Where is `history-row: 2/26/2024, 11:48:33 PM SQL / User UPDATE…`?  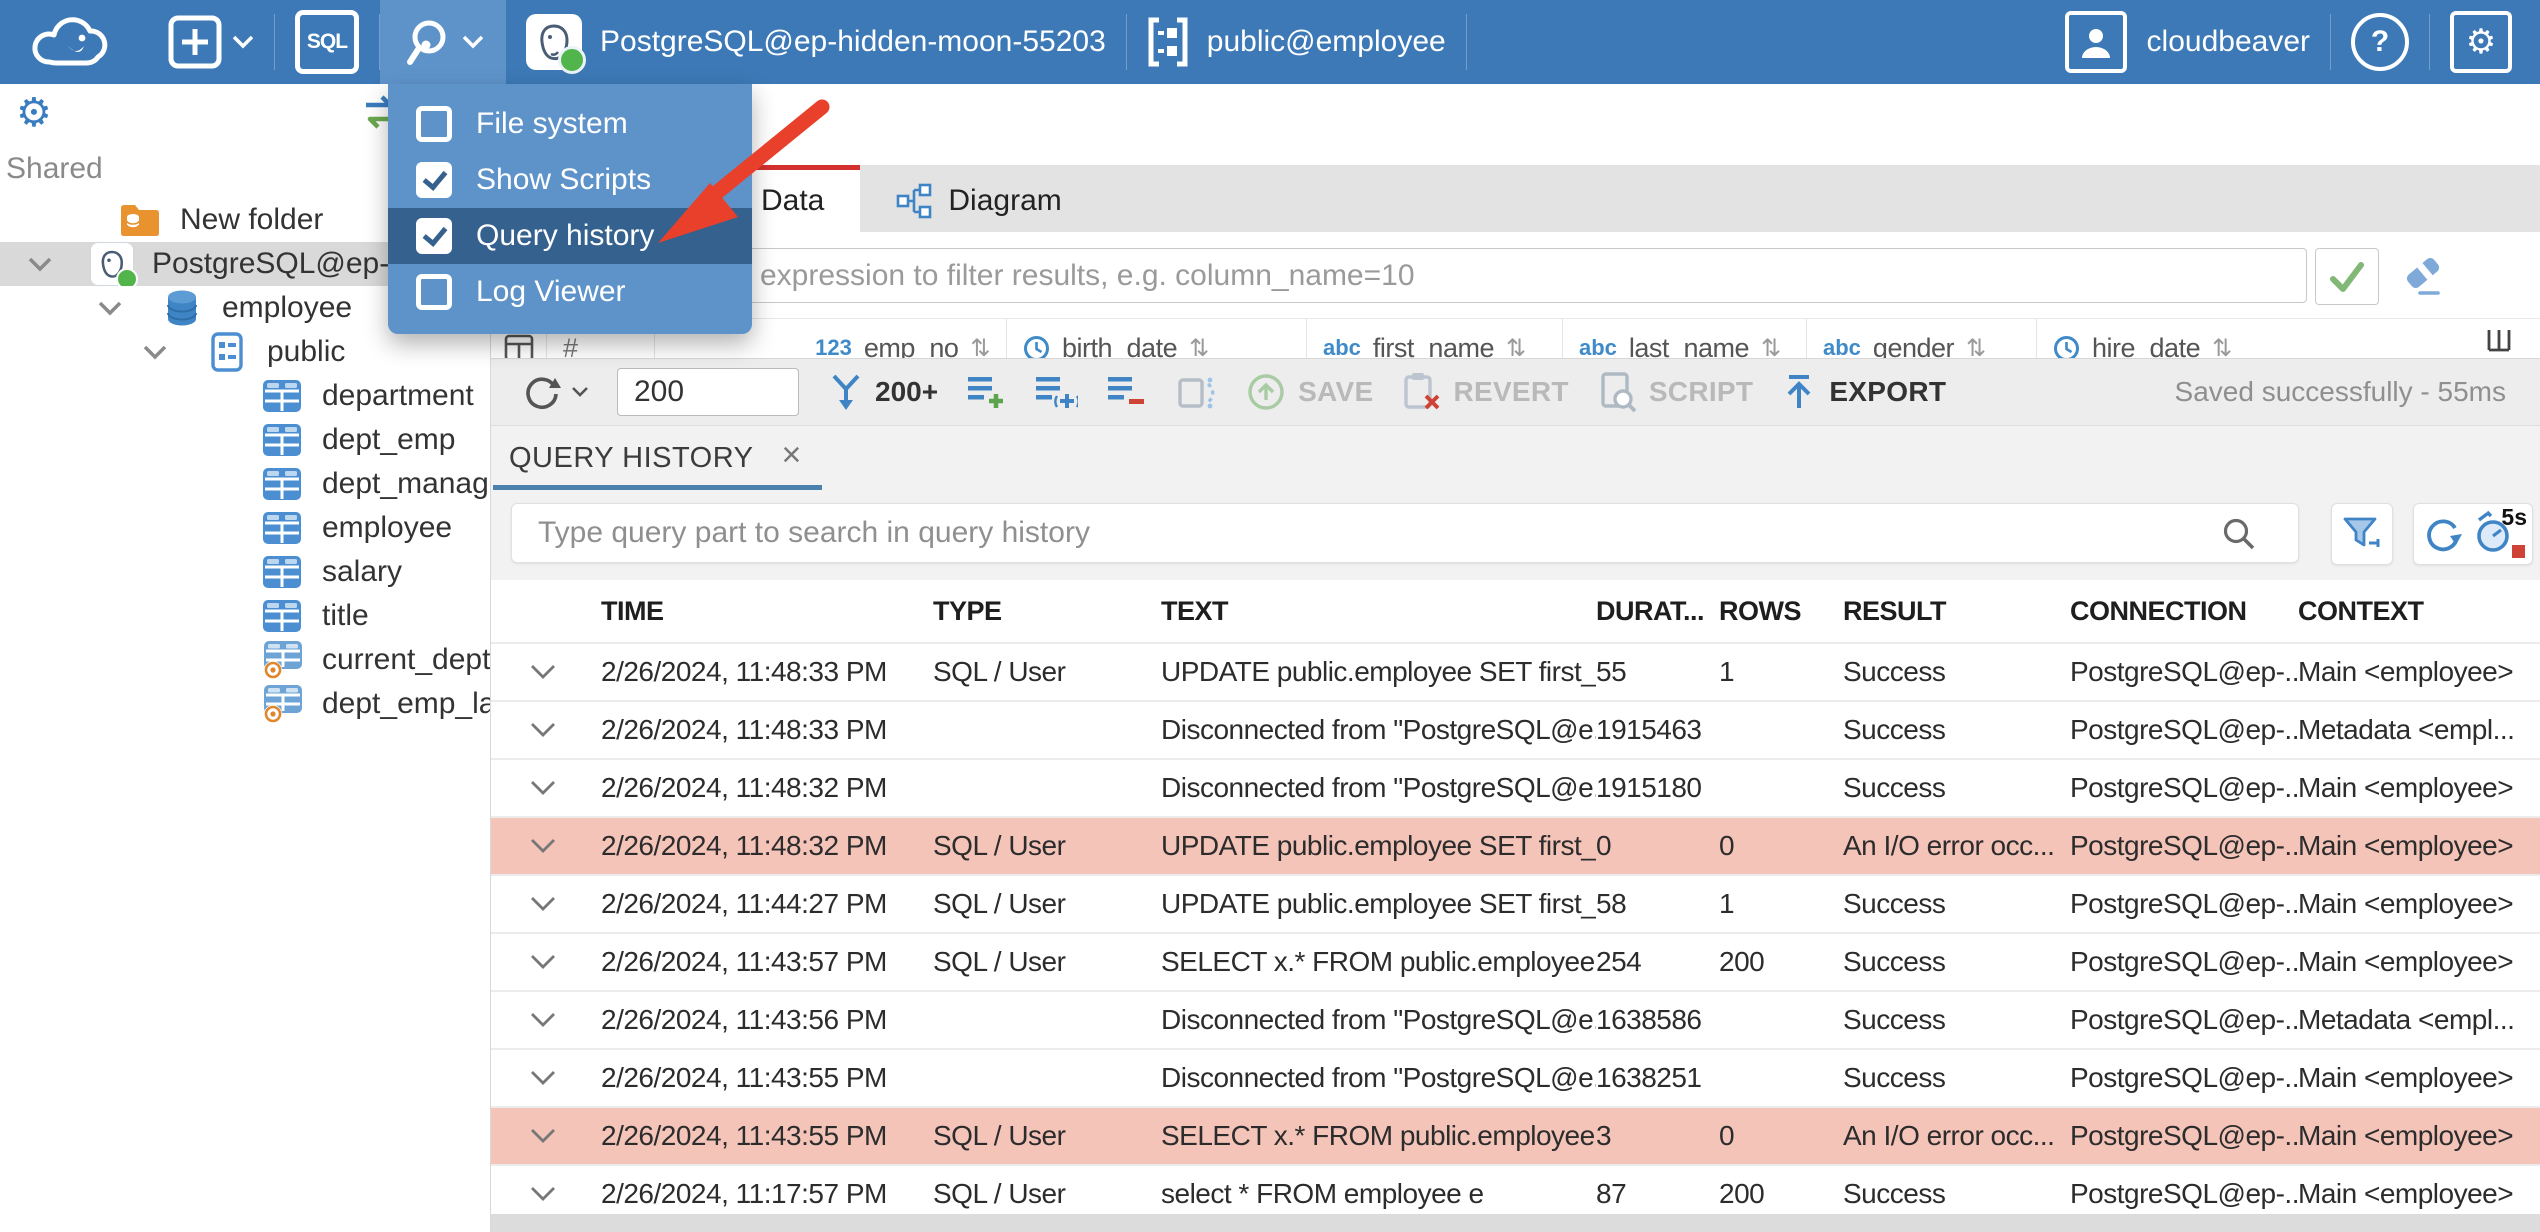 history-row: 2/26/2024, 11:48:33 PM SQL / User UPDATE… is located at coordinates (1515, 671).